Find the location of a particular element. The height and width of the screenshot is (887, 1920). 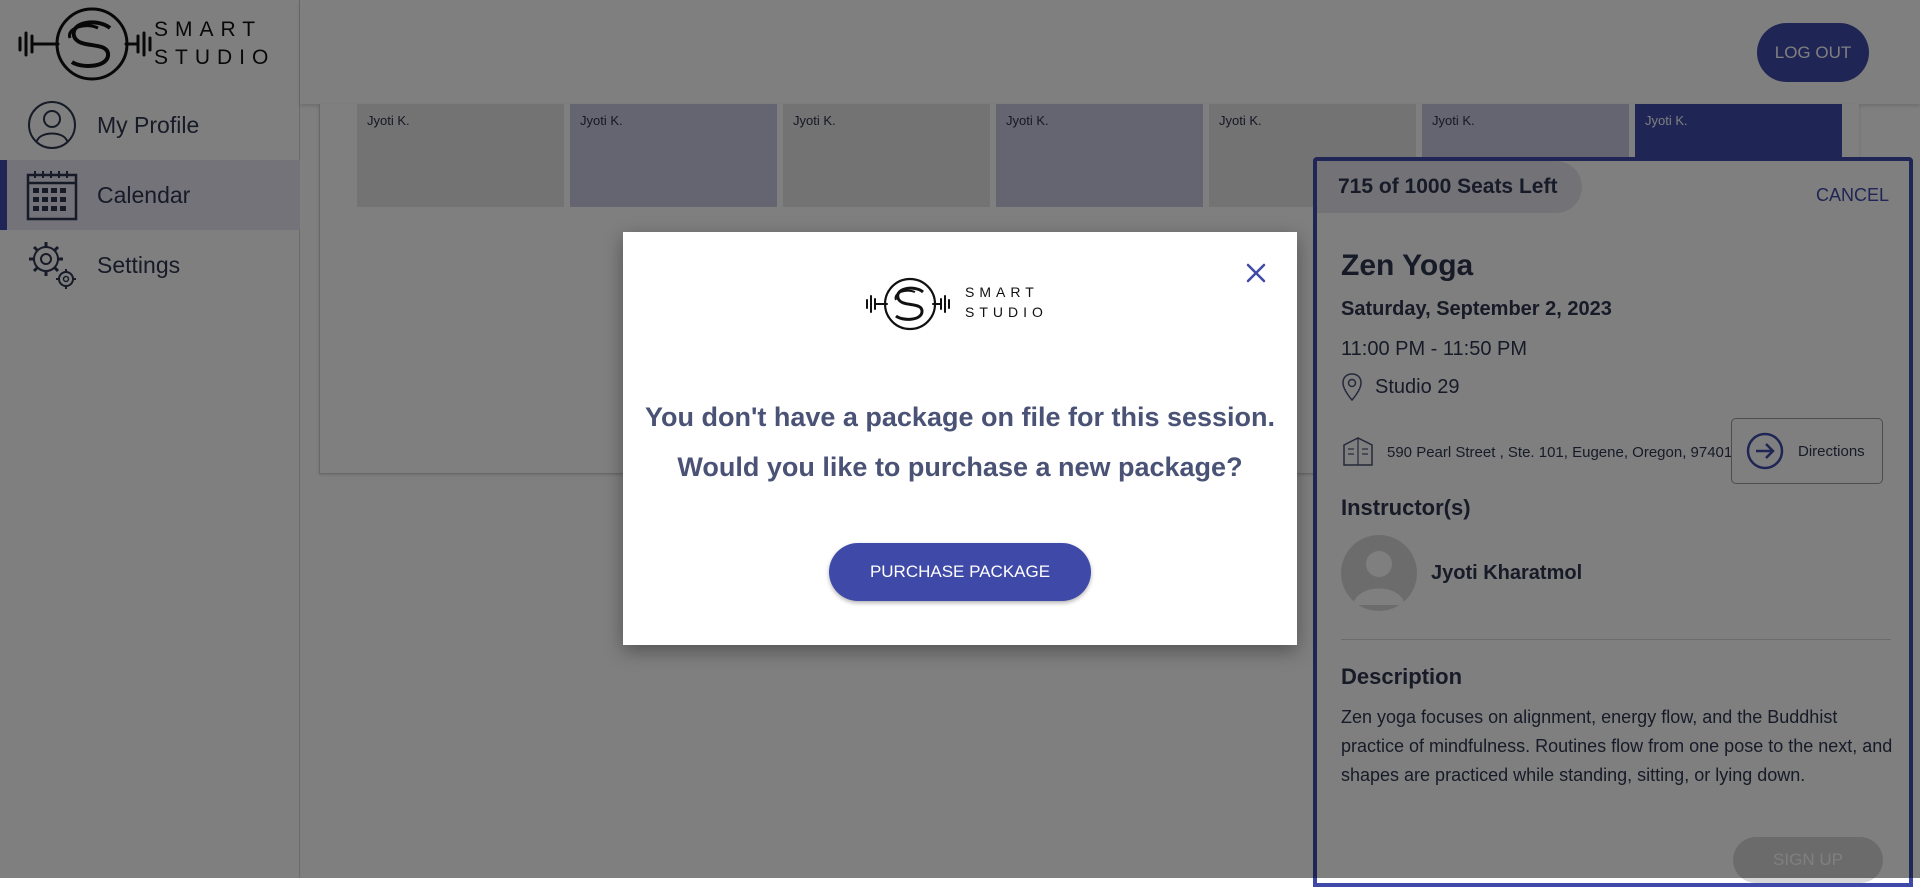

smart-studio-logo-icon is located at coordinates (908, 304).